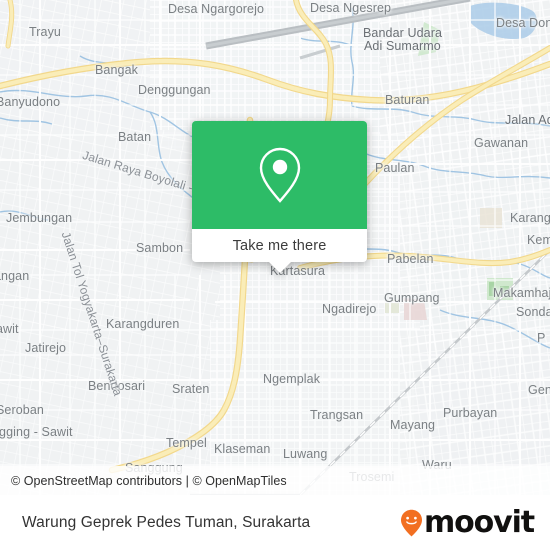 Image resolution: width=550 pixels, height=550 pixels. What do you see at coordinates (411, 522) in the screenshot?
I see `location-pin-smiley-icon` at bounding box center [411, 522].